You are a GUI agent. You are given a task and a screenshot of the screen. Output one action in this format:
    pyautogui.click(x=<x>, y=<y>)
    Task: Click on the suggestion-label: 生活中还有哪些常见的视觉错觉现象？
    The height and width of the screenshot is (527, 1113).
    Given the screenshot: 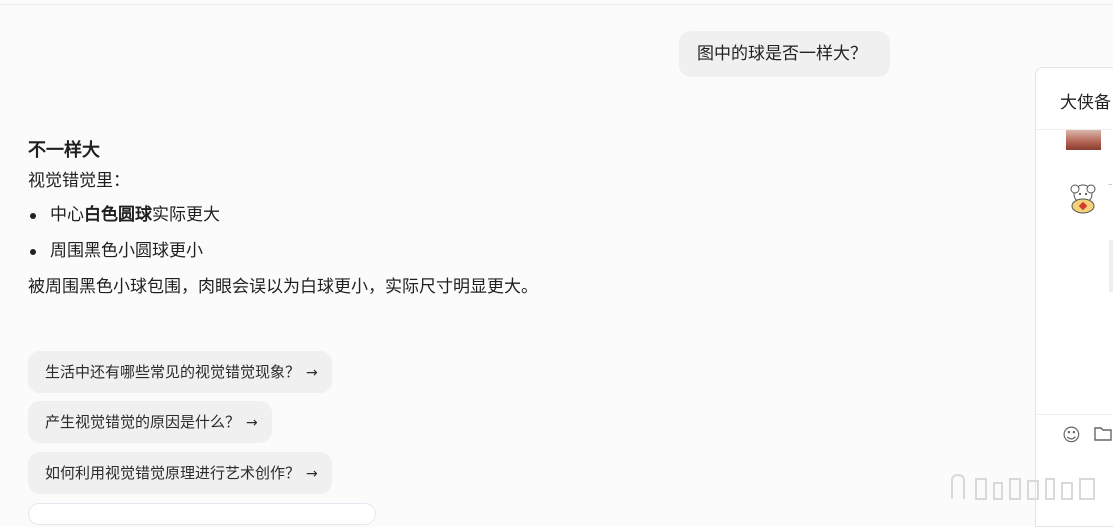 What is the action you would take?
    pyautogui.click(x=173, y=372)
    